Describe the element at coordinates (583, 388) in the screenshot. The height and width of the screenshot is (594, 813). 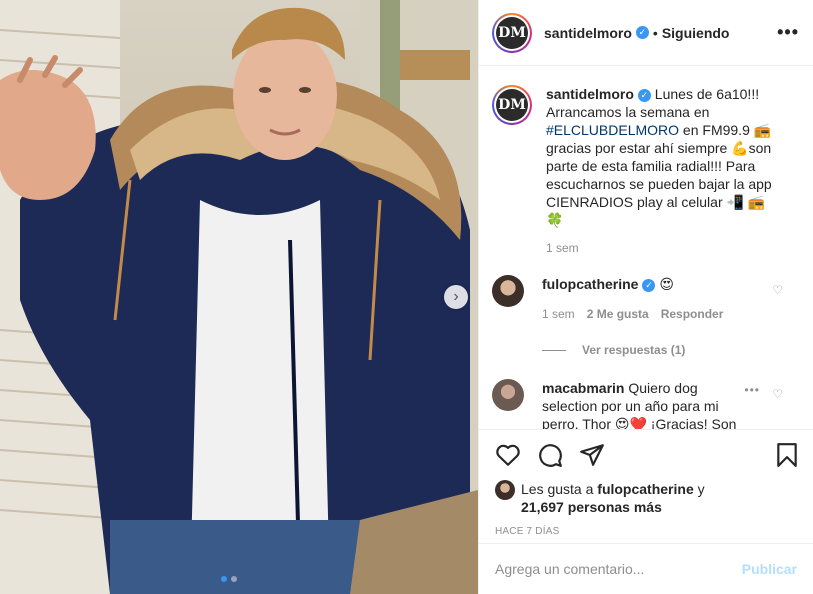
I see `comment-username: macabmarin` at that location.